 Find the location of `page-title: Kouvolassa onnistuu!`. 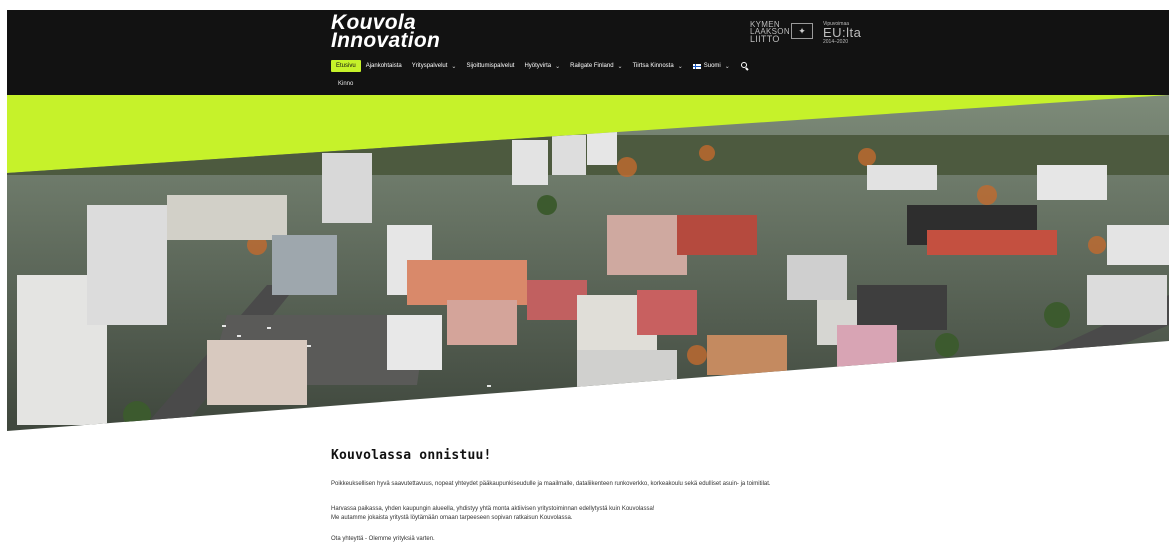

page-title: Kouvolassa onnistuu! is located at coordinates (411, 455).